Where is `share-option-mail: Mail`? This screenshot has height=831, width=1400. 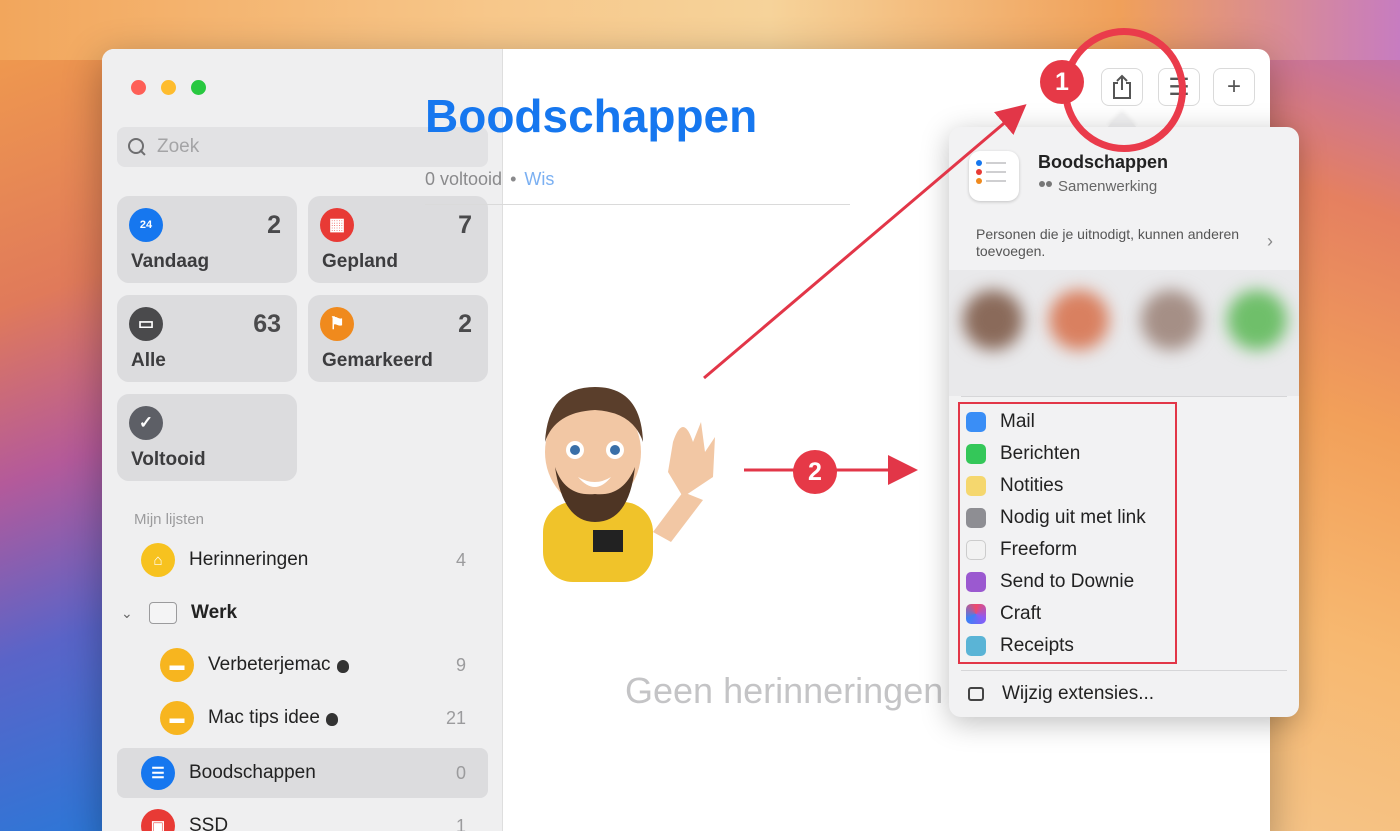 share-option-mail: Mail is located at coordinates (1000, 422).